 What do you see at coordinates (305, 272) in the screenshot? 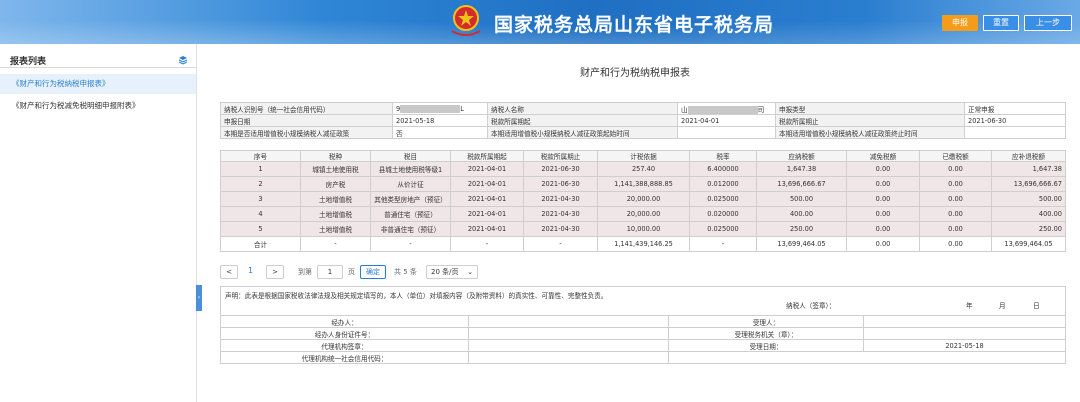
I see `goto-label: 到第` at bounding box center [305, 272].